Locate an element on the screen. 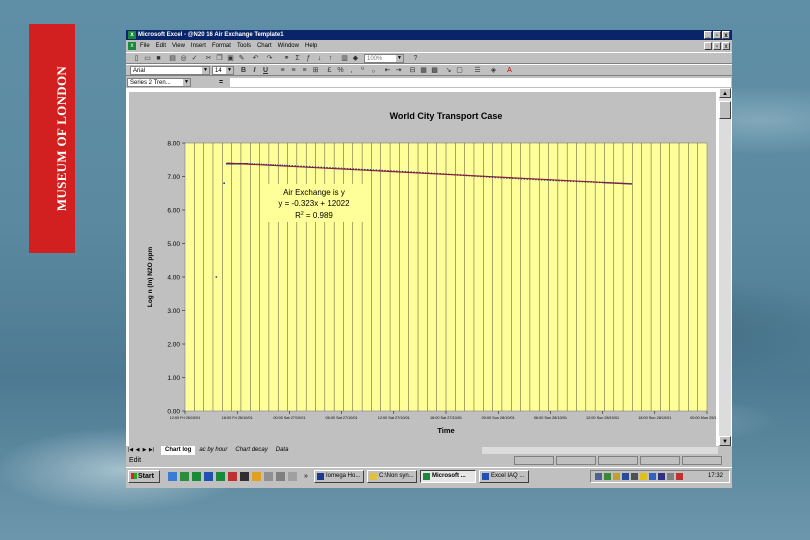  align-left-icon: ≡ is located at coordinates (282, 70).